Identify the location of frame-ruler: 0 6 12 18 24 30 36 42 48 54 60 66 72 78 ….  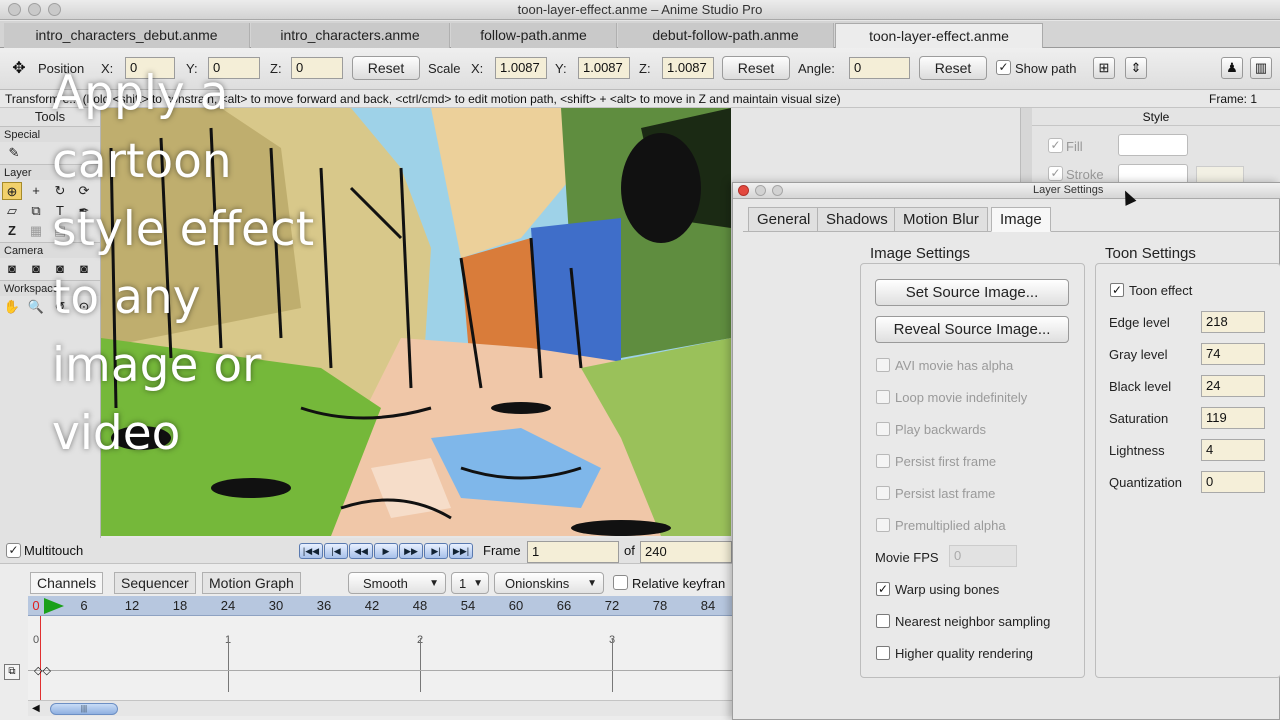
(380, 606).